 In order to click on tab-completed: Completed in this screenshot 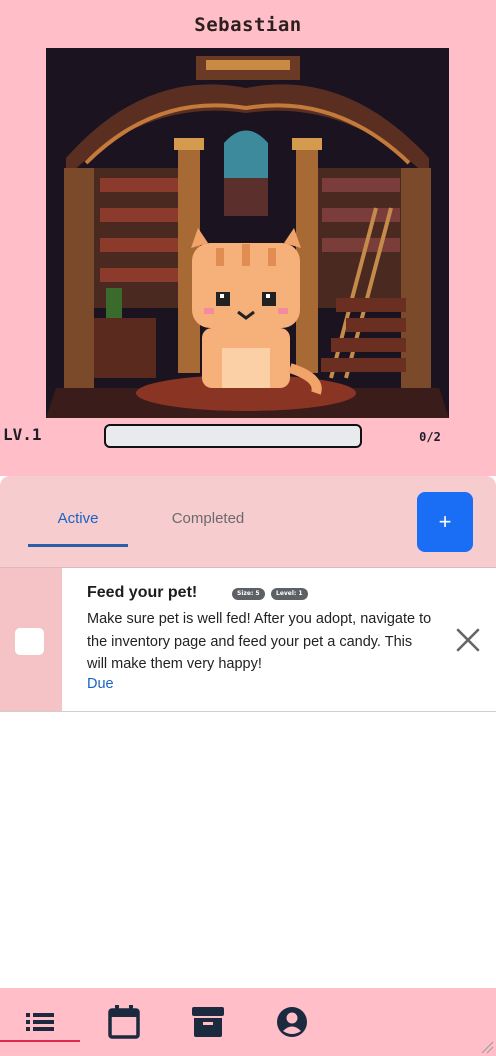, I will do `click(208, 518)`.